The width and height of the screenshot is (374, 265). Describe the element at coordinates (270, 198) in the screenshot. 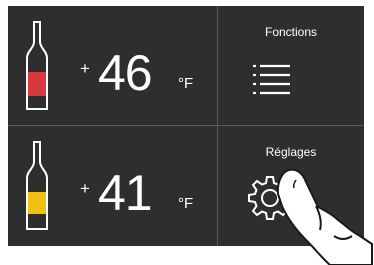

I see `gear-icon` at that location.